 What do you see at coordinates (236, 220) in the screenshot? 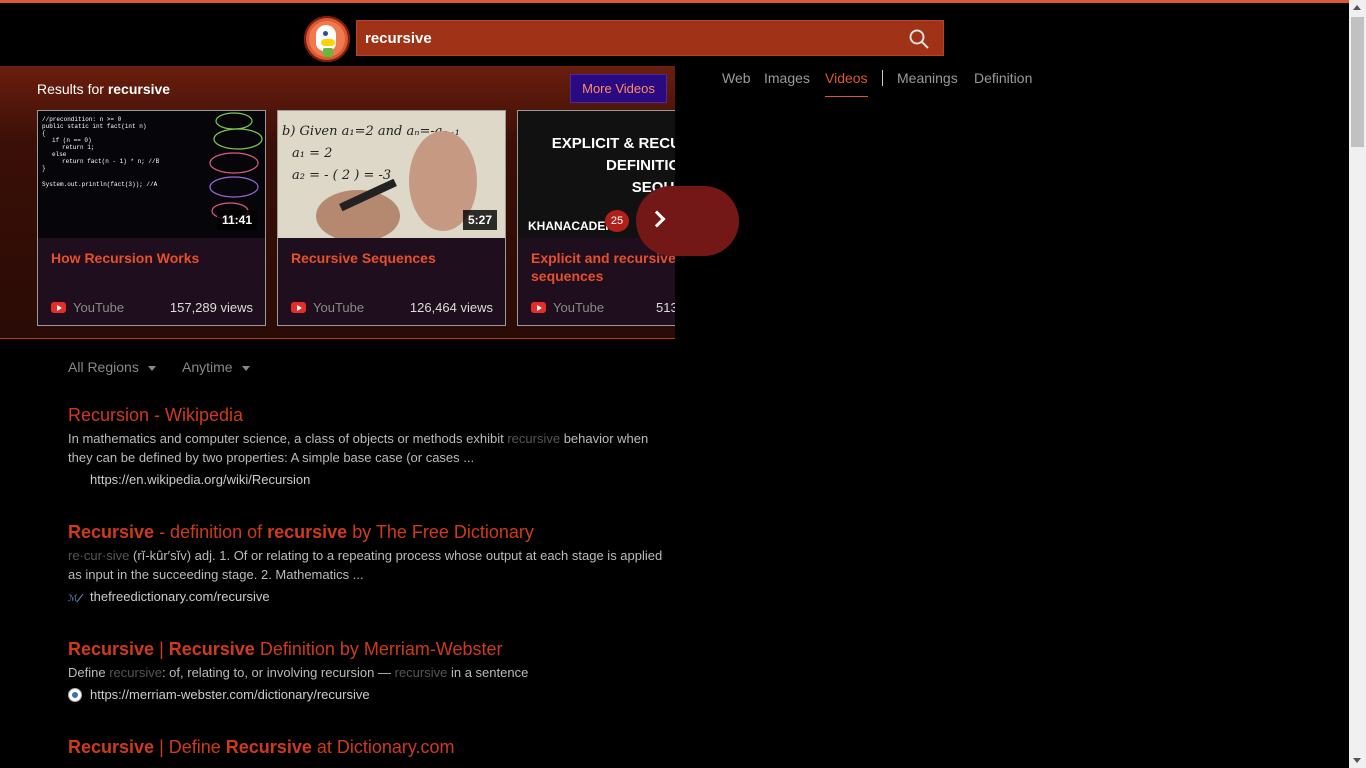
I see `video-duration: 11:41` at bounding box center [236, 220].